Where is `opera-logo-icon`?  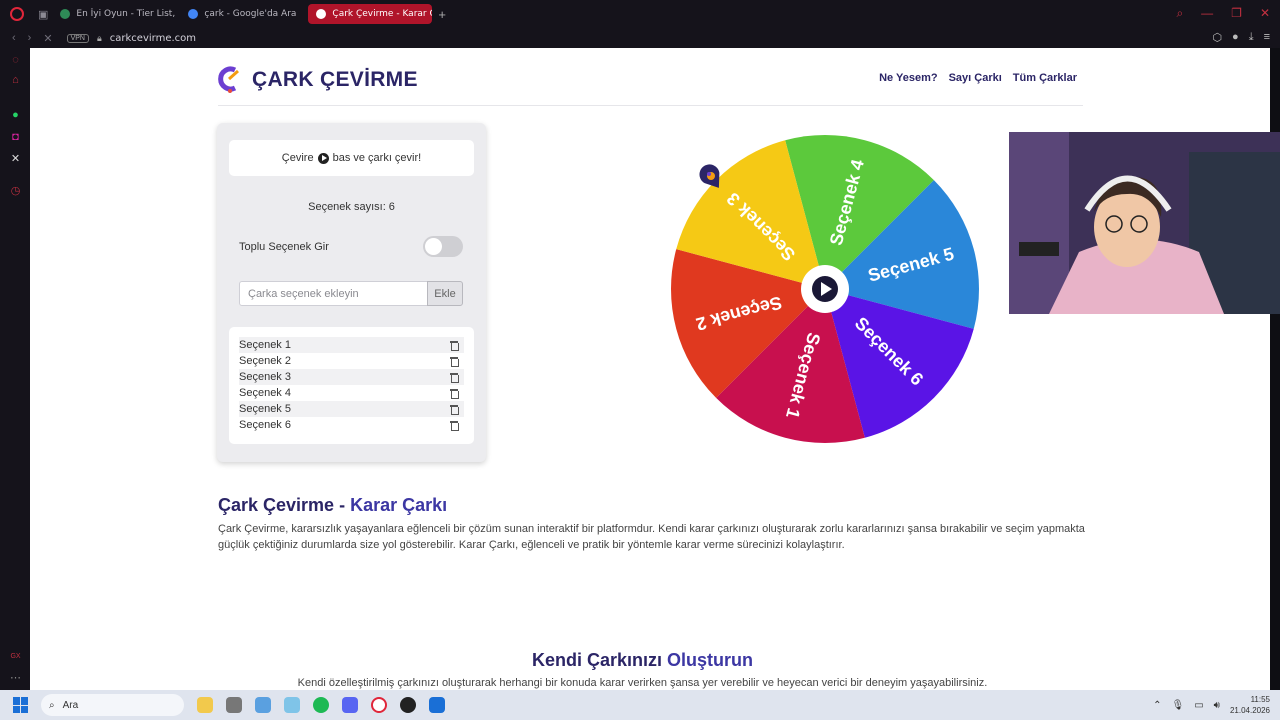
opera-logo-icon is located at coordinates (17, 14).